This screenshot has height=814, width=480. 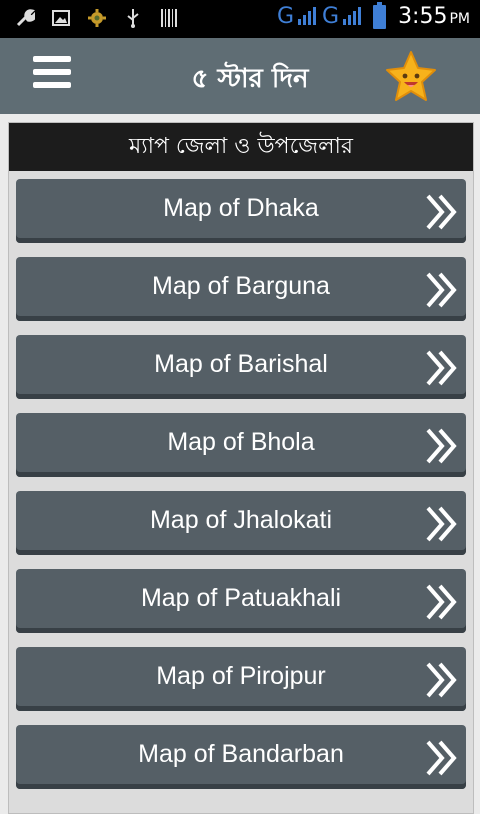 What do you see at coordinates (308, 17) in the screenshot?
I see `signal-icon` at bounding box center [308, 17].